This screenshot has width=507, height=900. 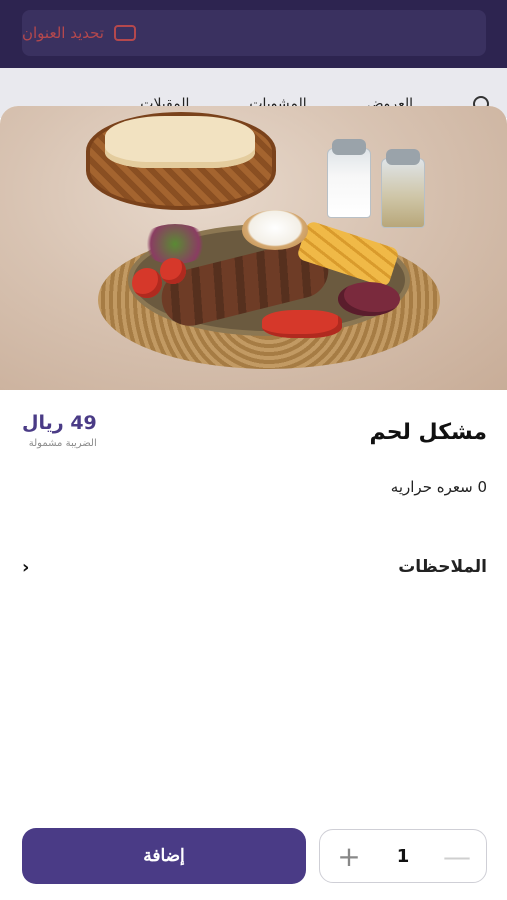 I want to click on address-selector: تحديد العنوان, so click(x=254, y=33).